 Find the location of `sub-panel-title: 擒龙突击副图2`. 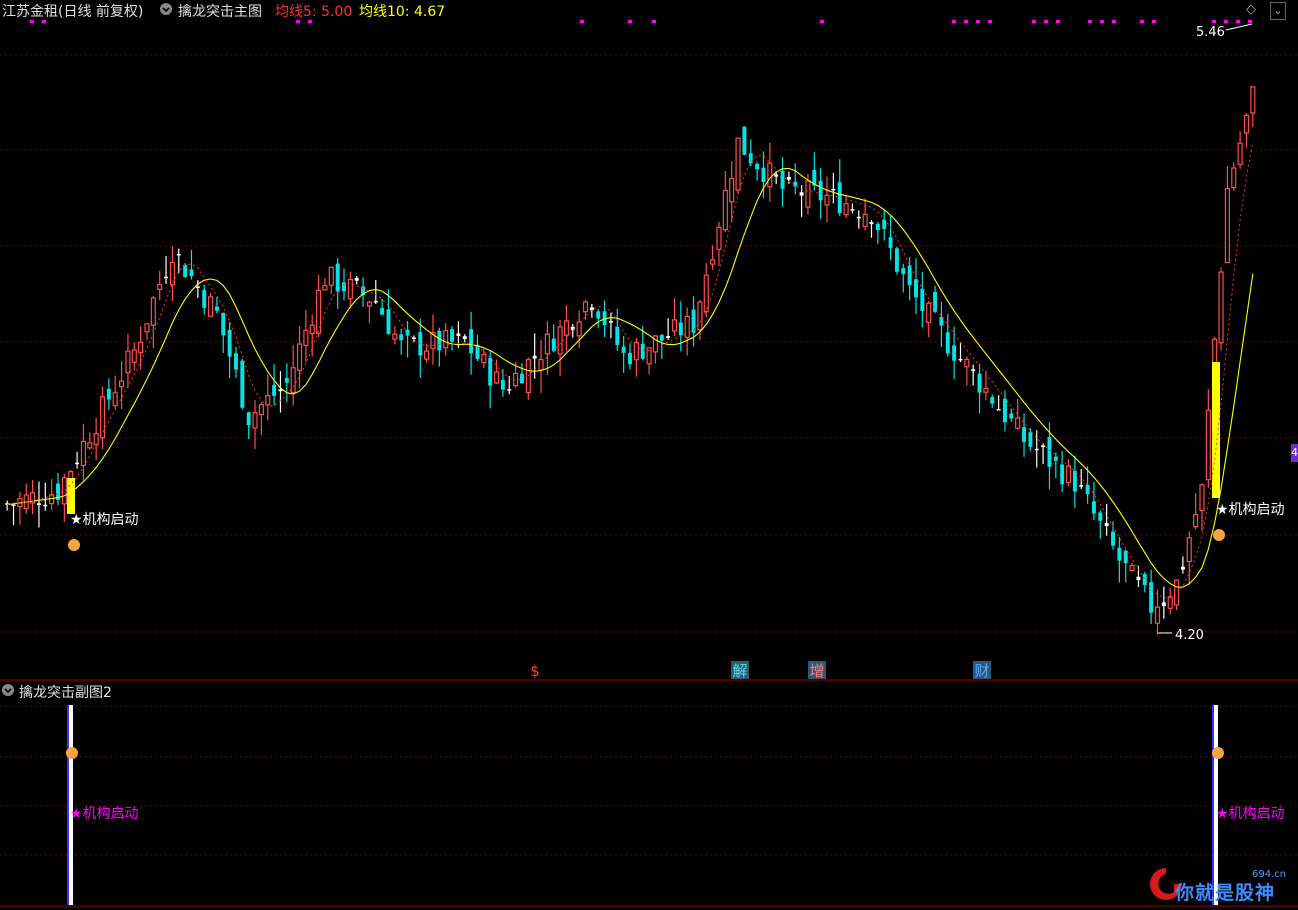

sub-panel-title: 擒龙突击副图2 is located at coordinates (65, 692).